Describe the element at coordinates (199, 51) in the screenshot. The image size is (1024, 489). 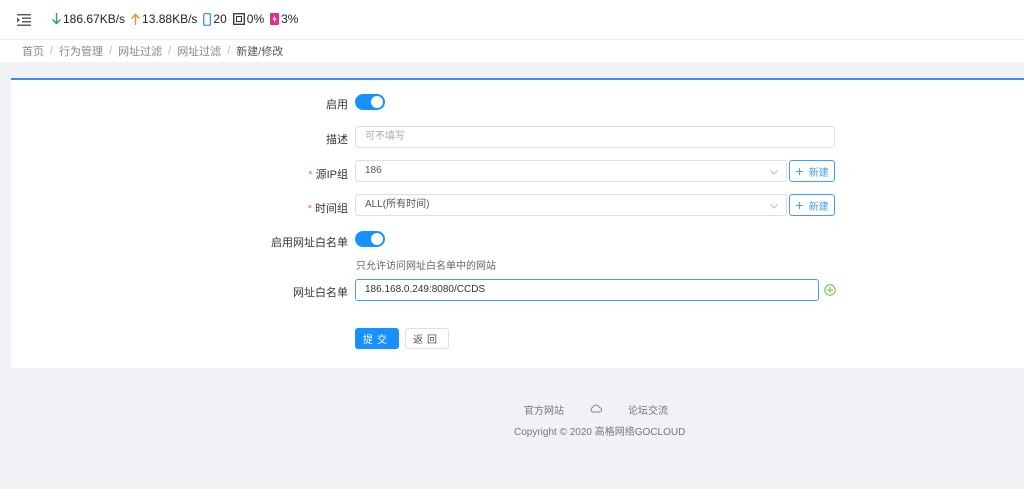
I see `breadcrumb-url-filter-sub: 网址过滤` at that location.